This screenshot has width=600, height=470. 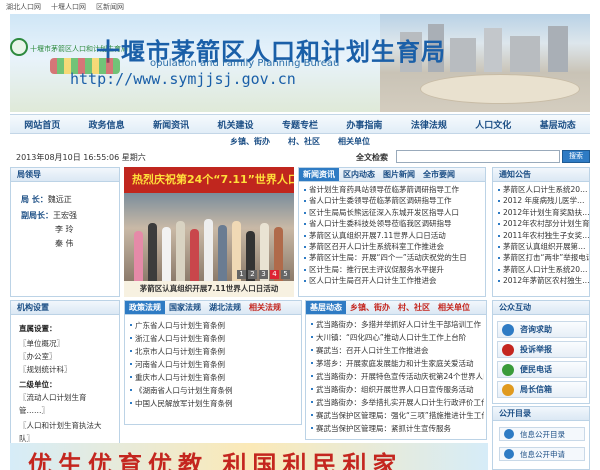 What do you see at coordinates (576, 156) in the screenshot?
I see `search-button: 搜索` at bounding box center [576, 156].